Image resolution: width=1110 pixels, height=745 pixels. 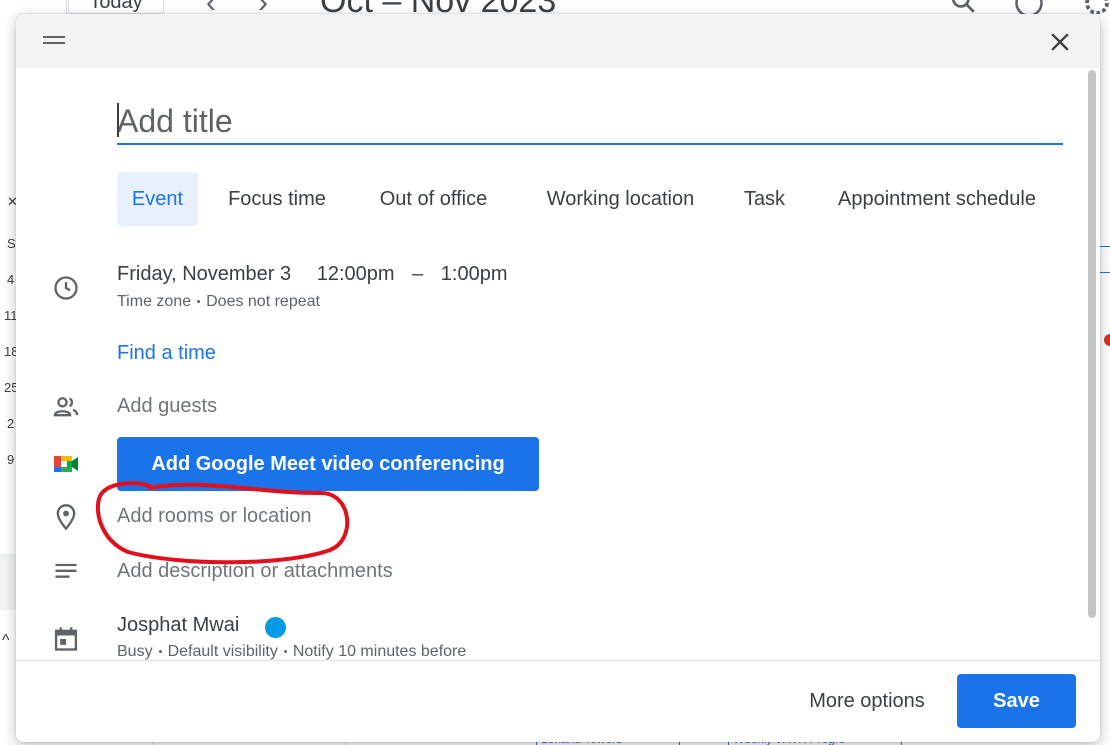 I want to click on next-period-icon: ›, so click(x=263, y=7).